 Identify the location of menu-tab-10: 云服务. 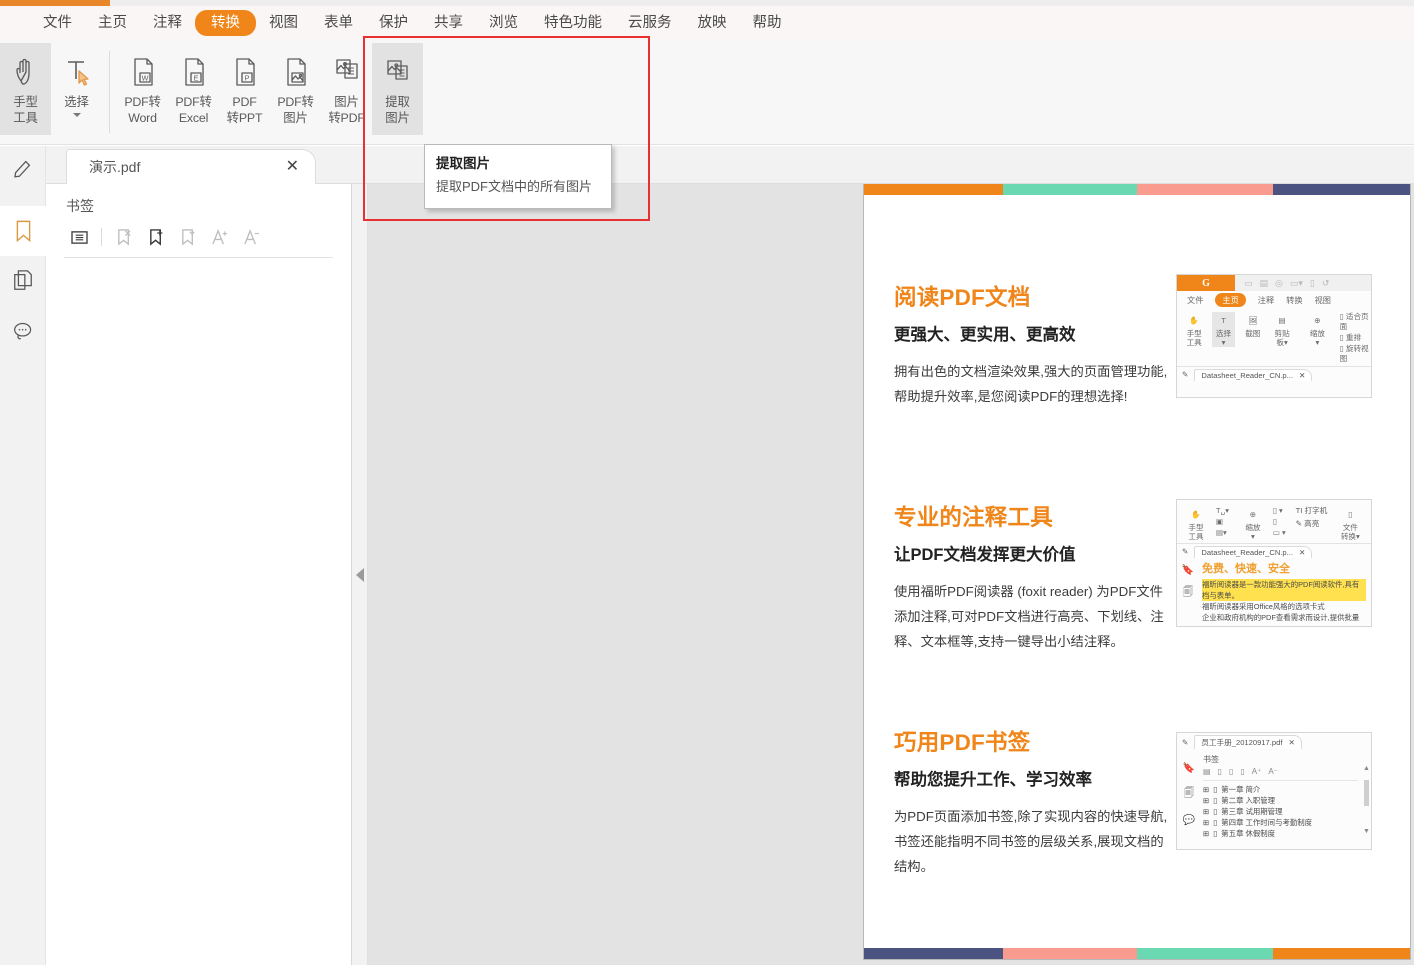
(650, 23).